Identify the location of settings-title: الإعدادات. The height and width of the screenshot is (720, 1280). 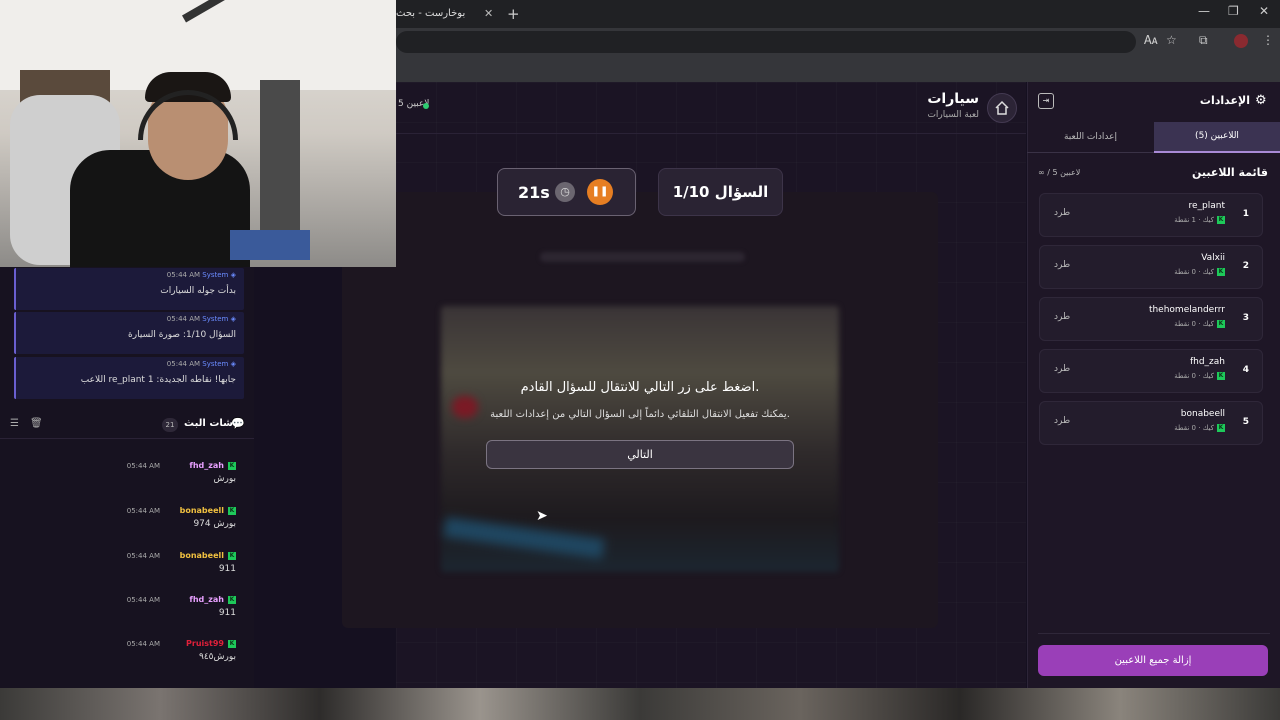
(1224, 100).